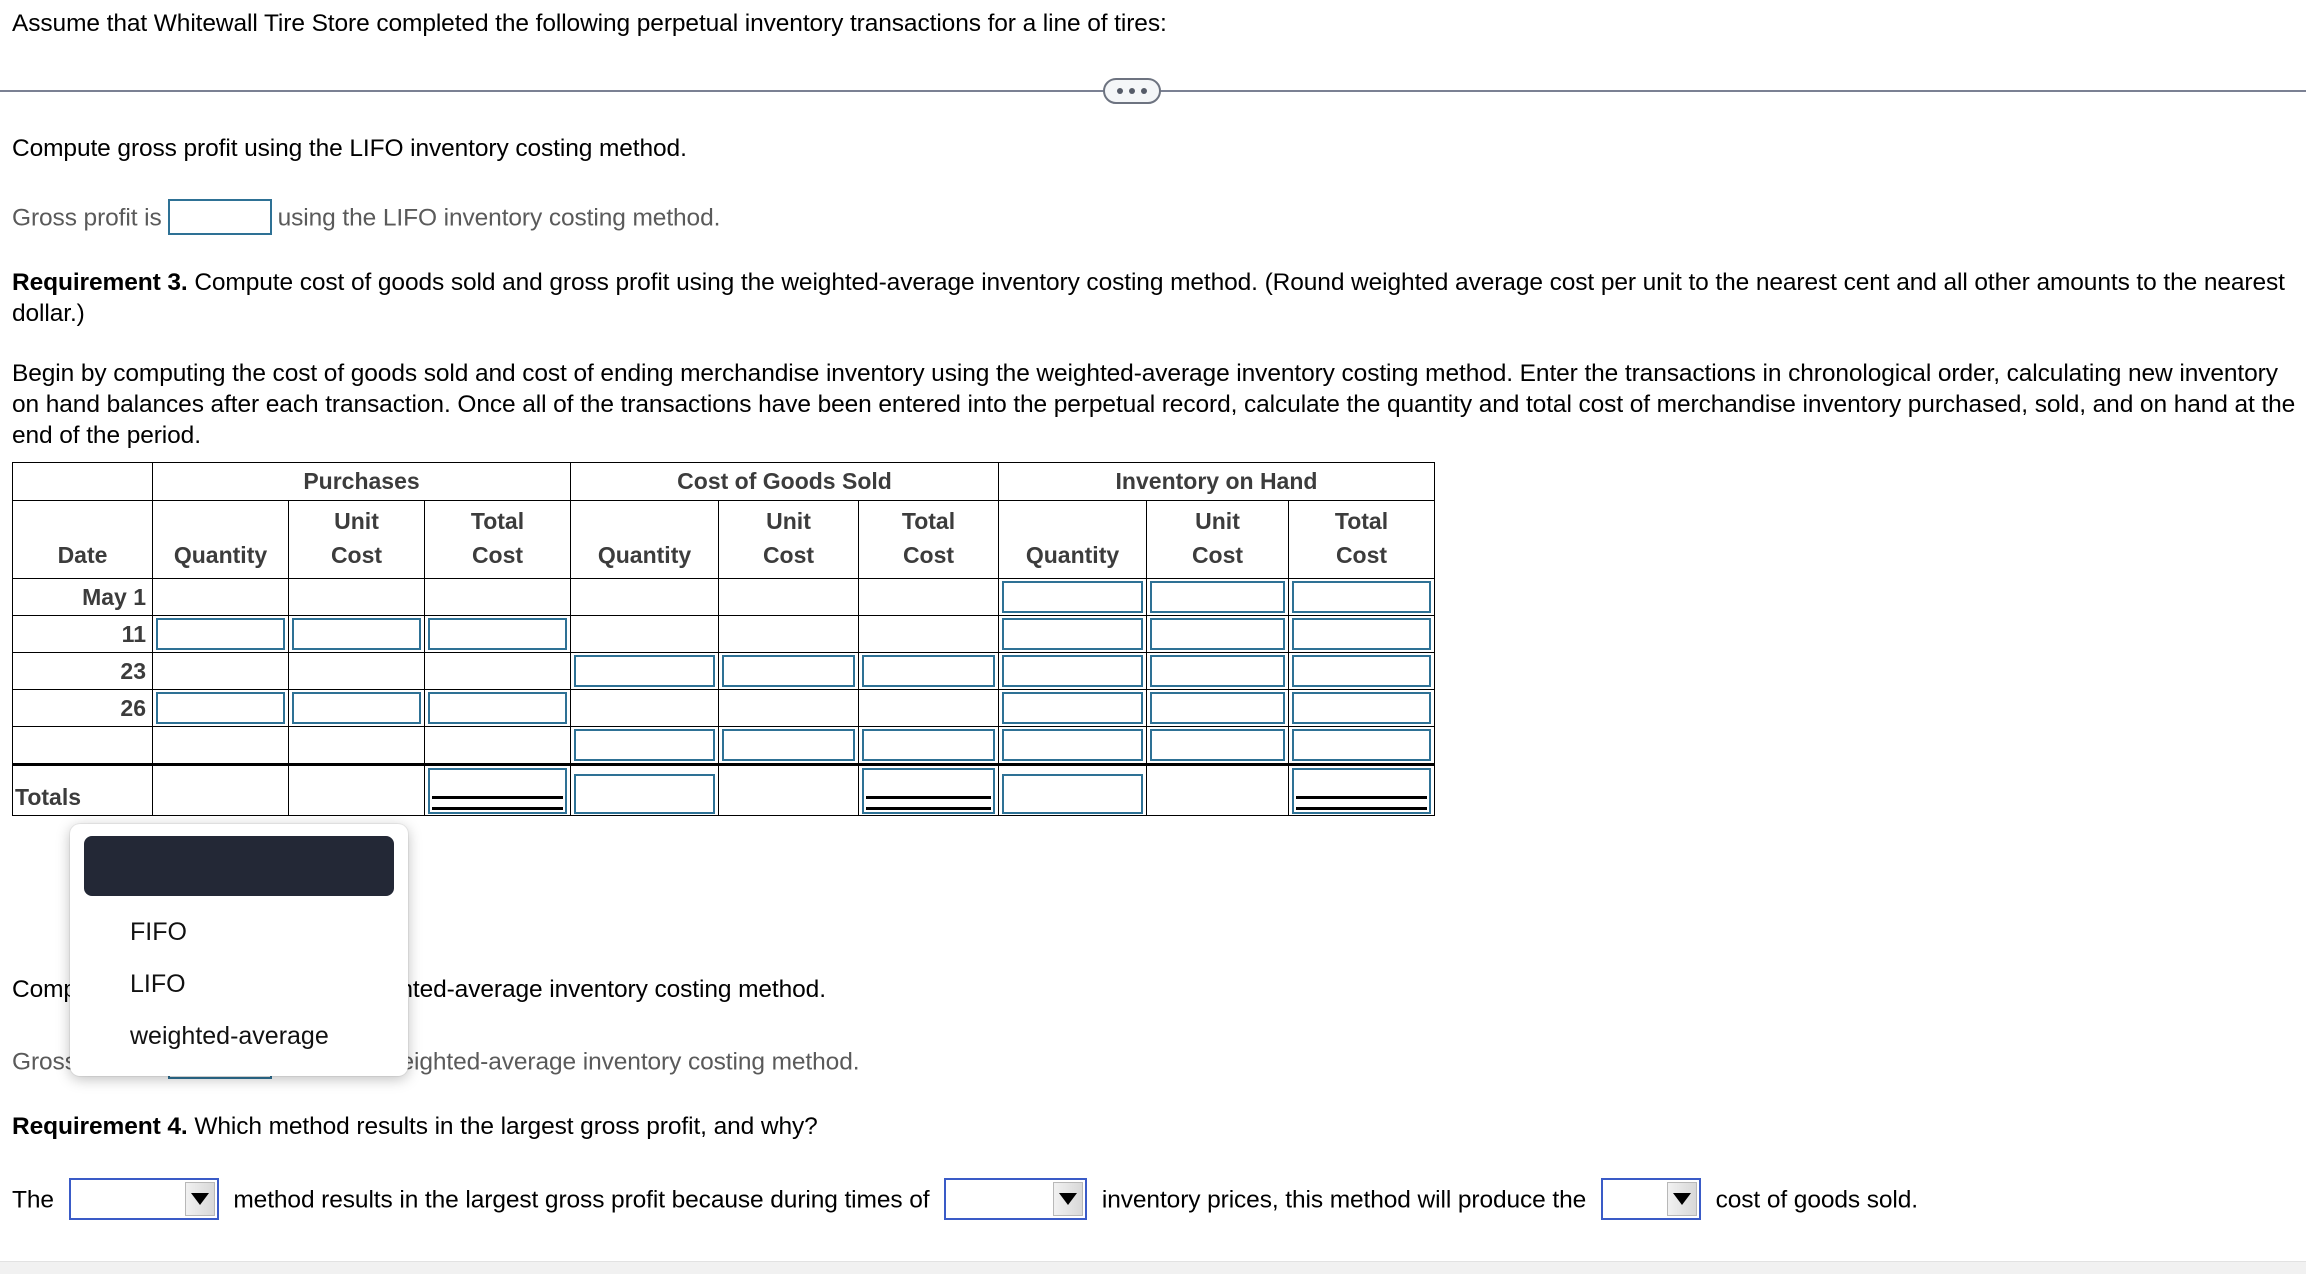 This screenshot has height=1274, width=2306. I want to click on price-trend-select, so click(1016, 1199).